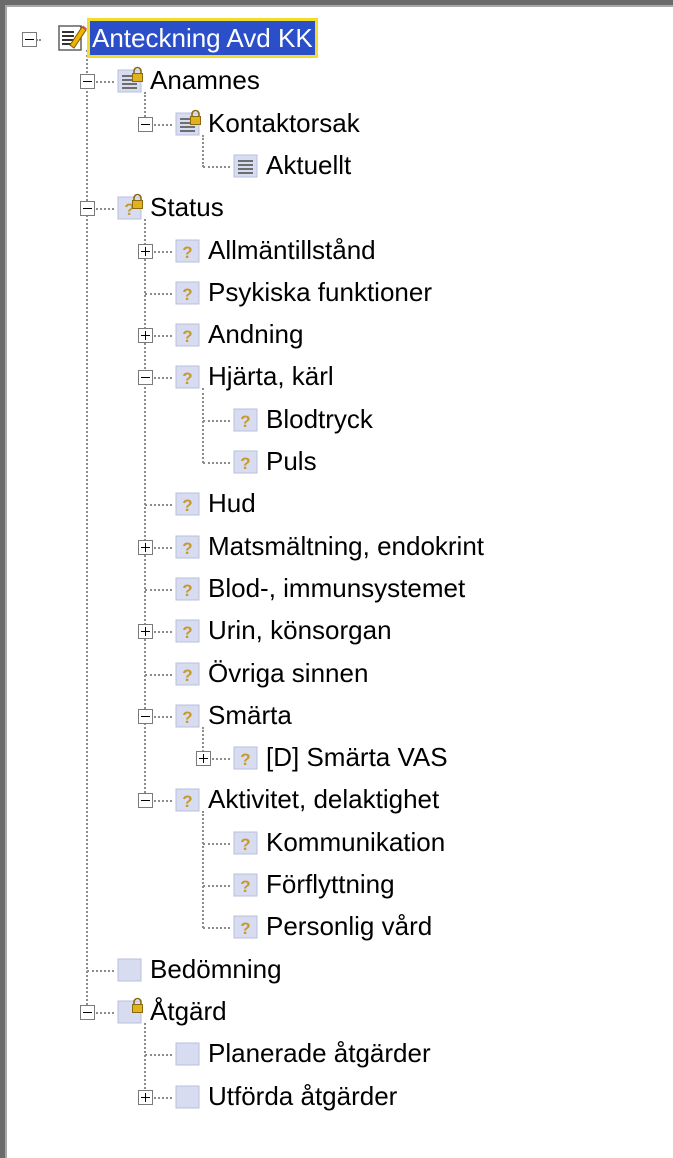 The width and height of the screenshot is (673, 1158). I want to click on expand-toggle-d-smarta-vas, so click(203, 759).